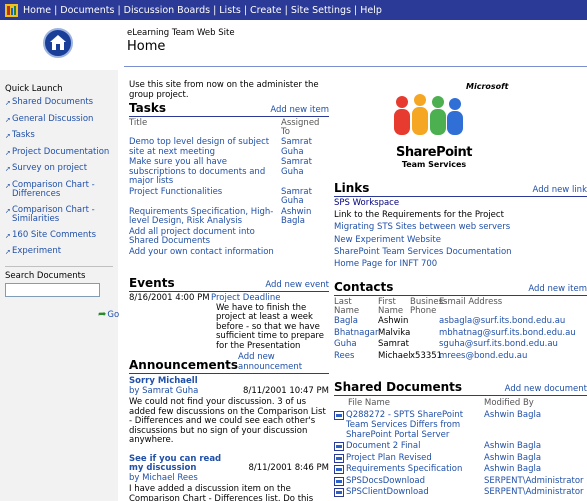 The image size is (587, 501). What do you see at coordinates (102, 314) in the screenshot?
I see `go-arrow-icon: ➦` at bounding box center [102, 314].